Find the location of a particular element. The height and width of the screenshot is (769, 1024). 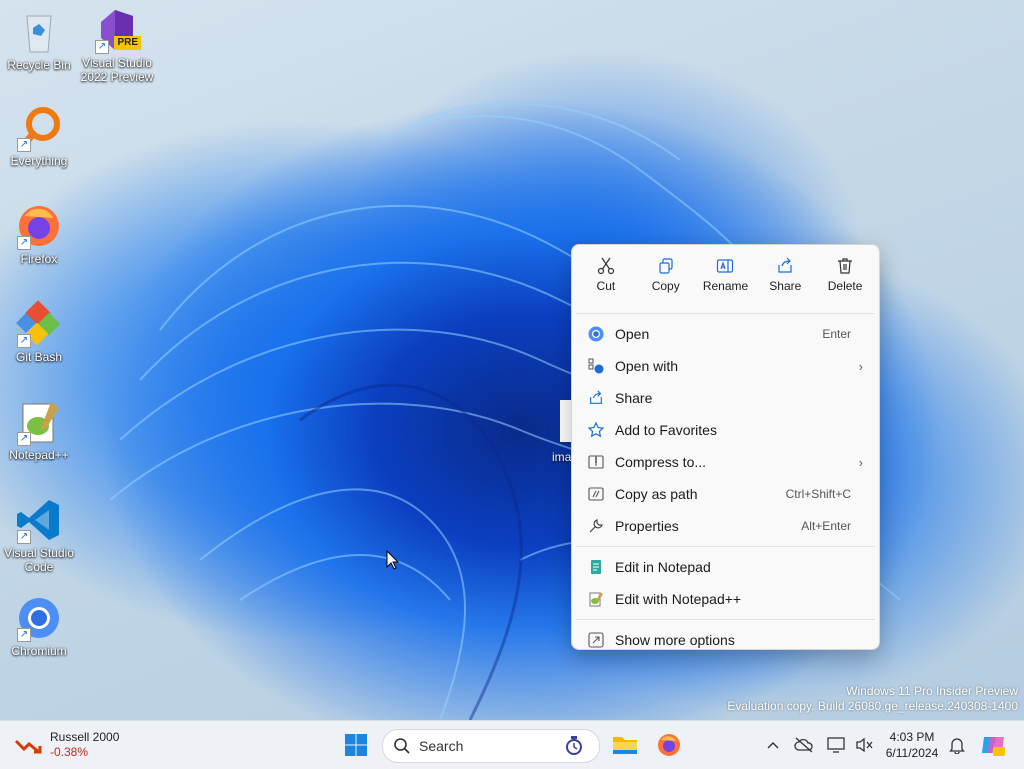

start-button is located at coordinates (356, 745).